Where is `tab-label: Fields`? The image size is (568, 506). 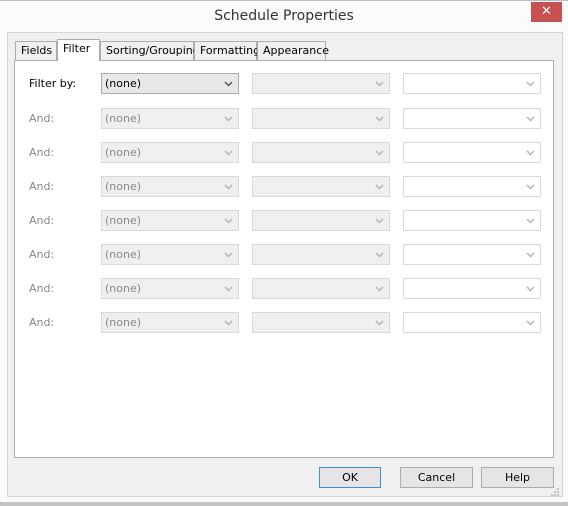
tab-label: Fields is located at coordinates (37, 50).